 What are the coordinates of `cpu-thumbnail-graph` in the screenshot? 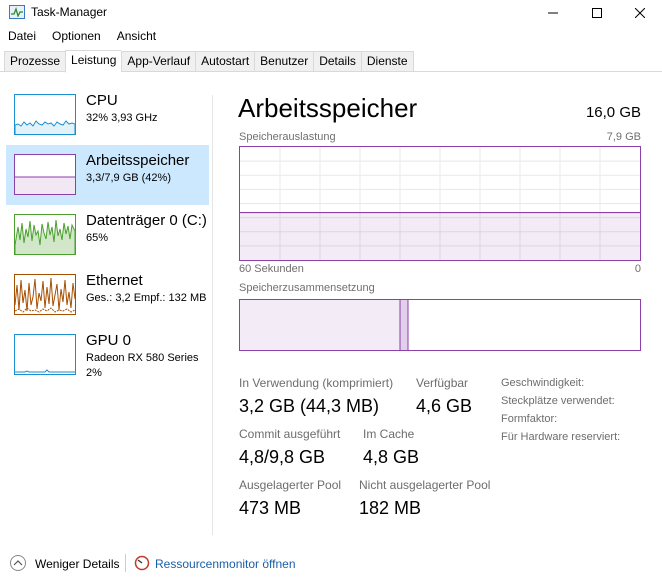 It's located at (45, 114).